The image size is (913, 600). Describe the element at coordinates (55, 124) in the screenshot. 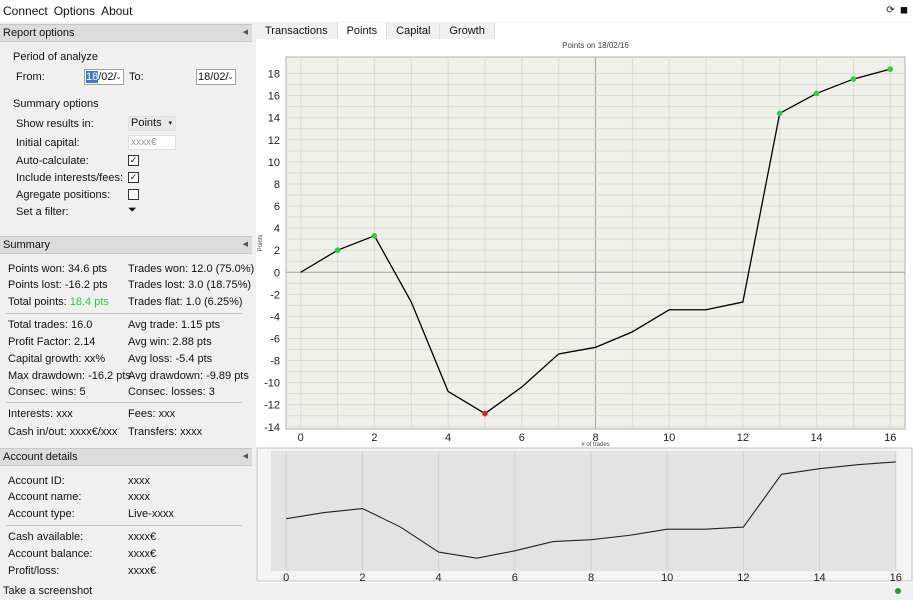

I see `show-results-label: Show results in:` at that location.